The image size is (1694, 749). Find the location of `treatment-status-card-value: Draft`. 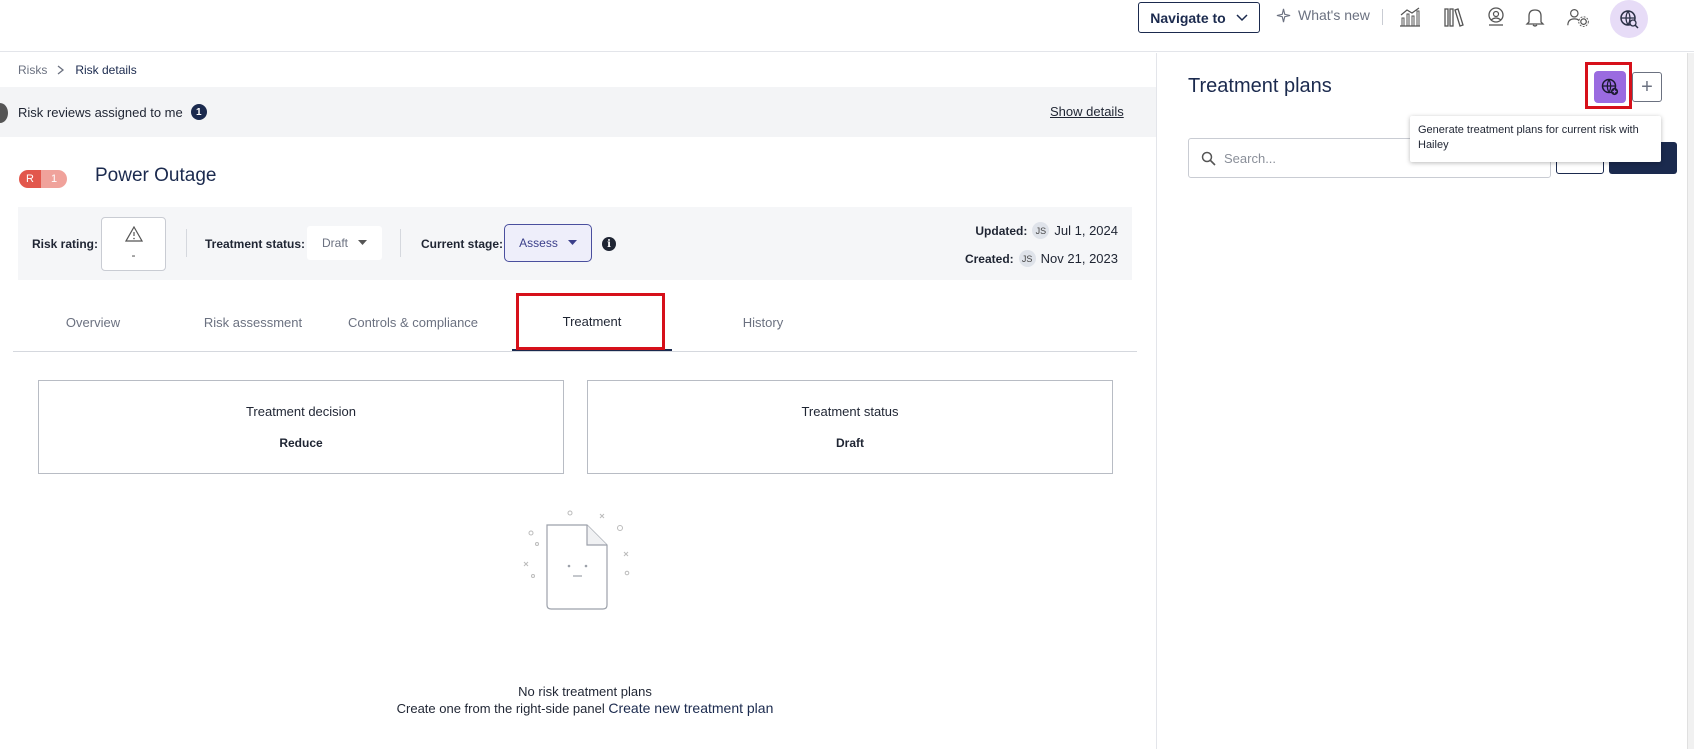

treatment-status-card-value: Draft is located at coordinates (849, 443).